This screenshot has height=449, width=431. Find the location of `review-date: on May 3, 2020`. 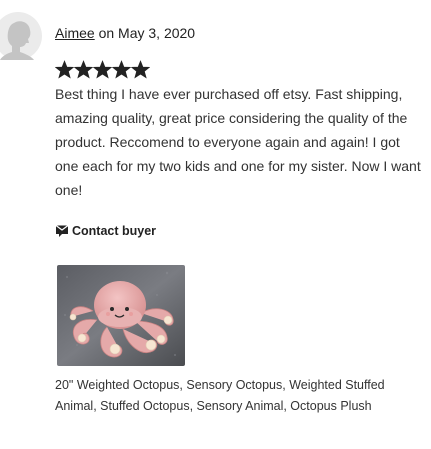

review-date: on May 3, 2020 is located at coordinates (145, 33).